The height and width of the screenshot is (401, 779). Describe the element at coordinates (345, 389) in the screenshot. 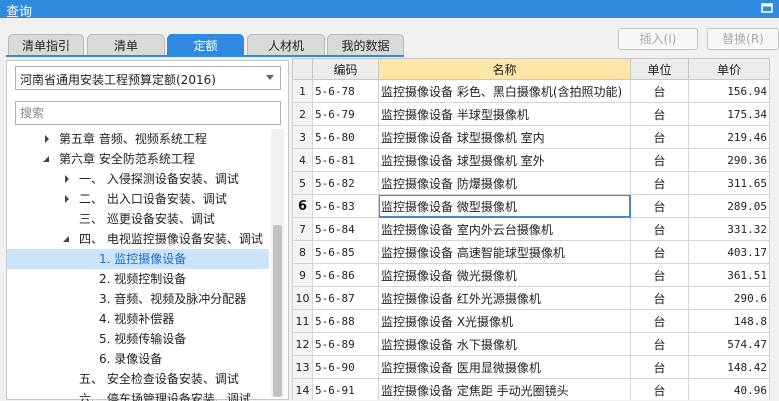

I see `code-cell: 5-6-91` at that location.